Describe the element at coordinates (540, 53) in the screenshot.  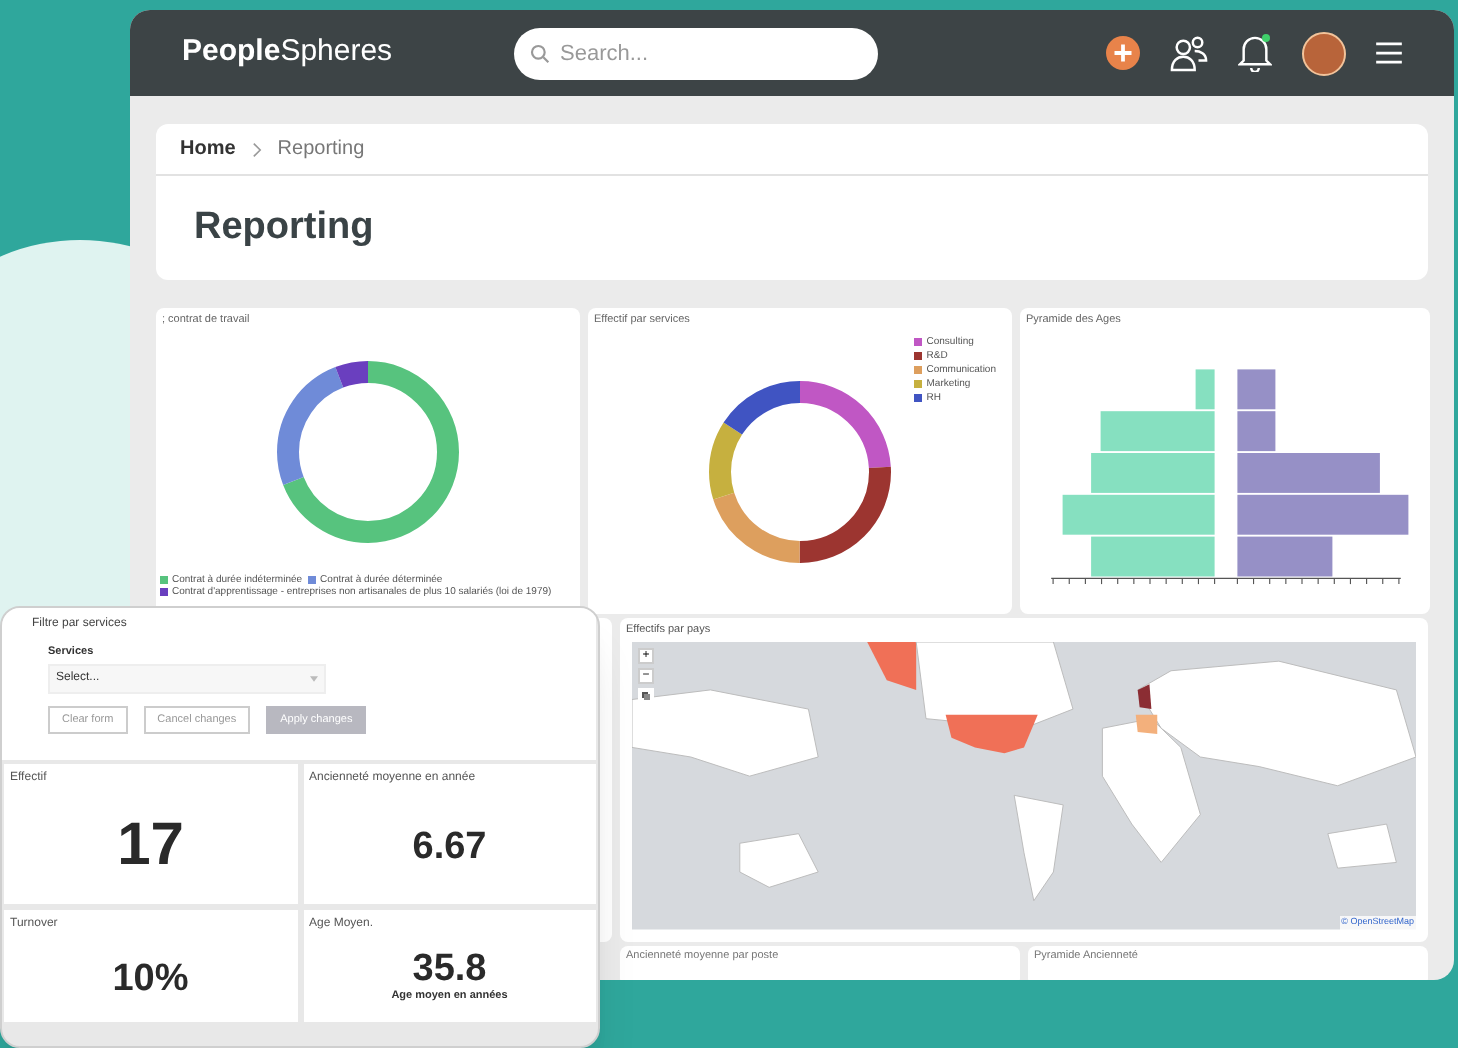
I see `search-icon` at that location.